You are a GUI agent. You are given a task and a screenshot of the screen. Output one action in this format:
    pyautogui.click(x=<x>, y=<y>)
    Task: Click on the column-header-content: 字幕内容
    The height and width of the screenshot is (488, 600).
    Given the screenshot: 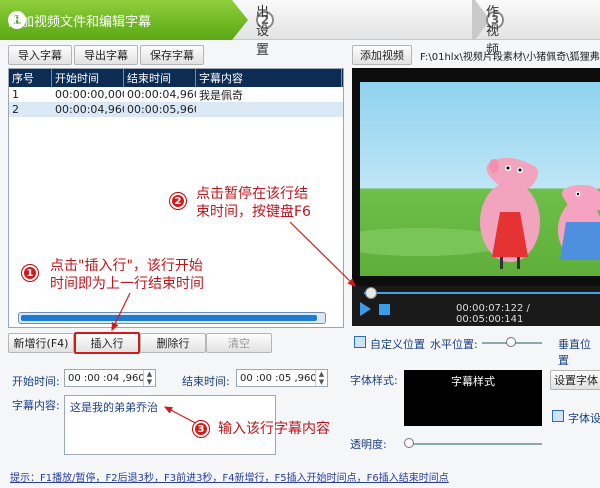 What is the action you would take?
    pyautogui.click(x=269, y=78)
    